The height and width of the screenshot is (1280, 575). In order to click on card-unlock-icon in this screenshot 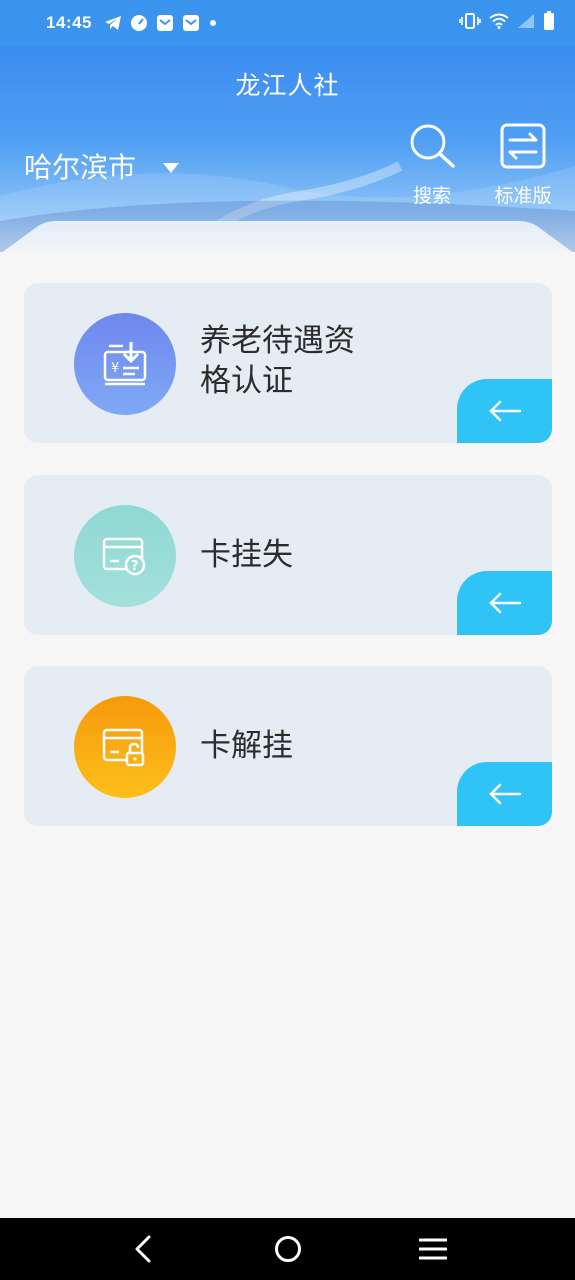, I will do `click(125, 747)`.